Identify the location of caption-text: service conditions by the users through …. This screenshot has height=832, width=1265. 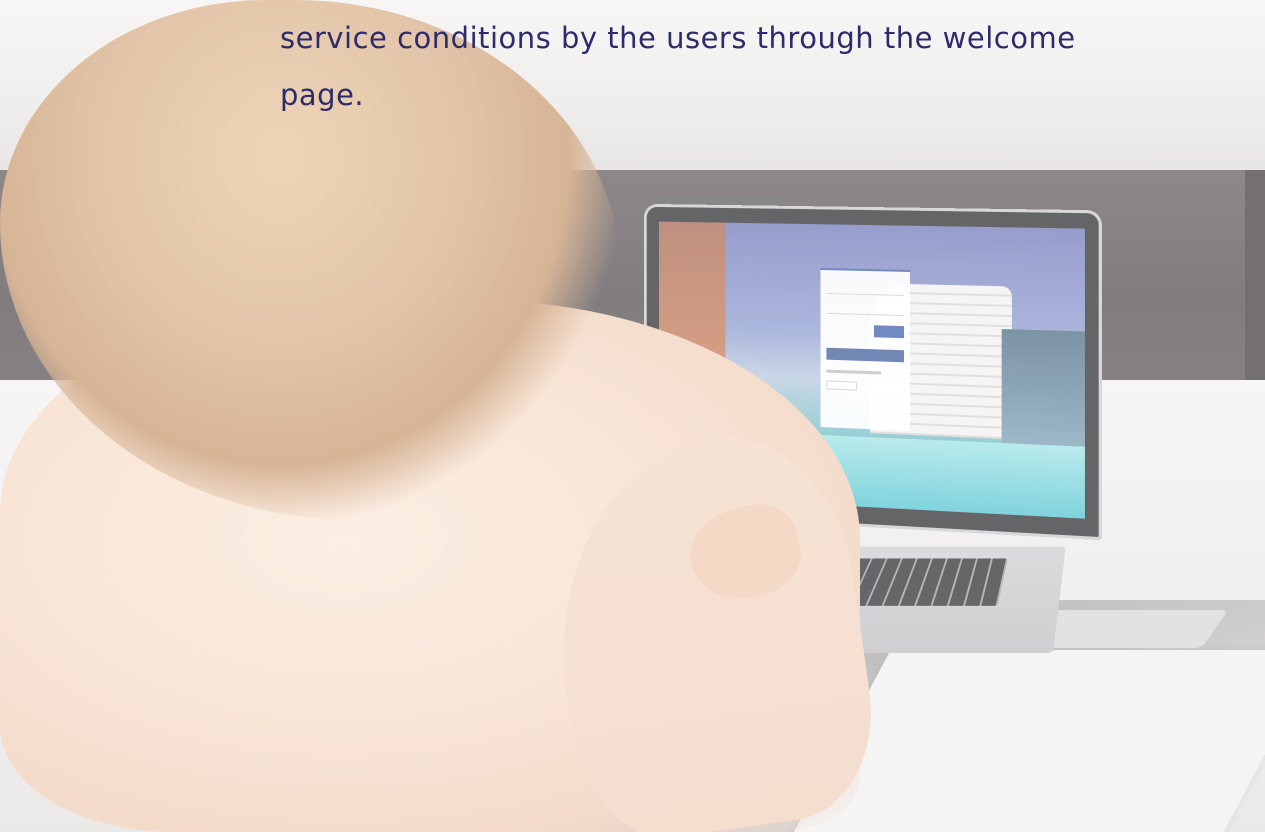
(678, 66).